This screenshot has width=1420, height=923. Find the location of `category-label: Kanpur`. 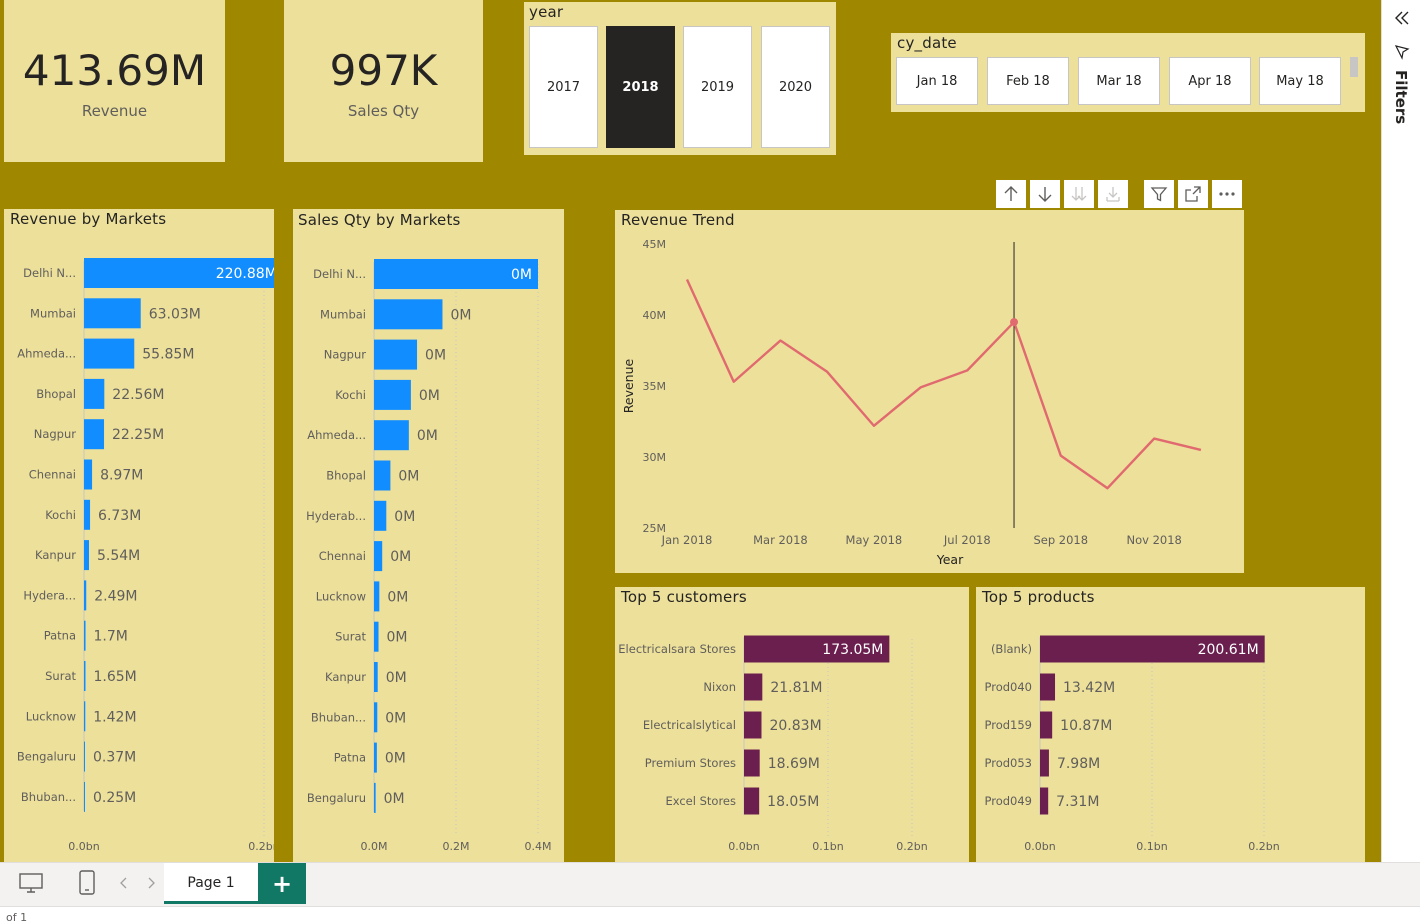

category-label: Kanpur is located at coordinates (345, 677).